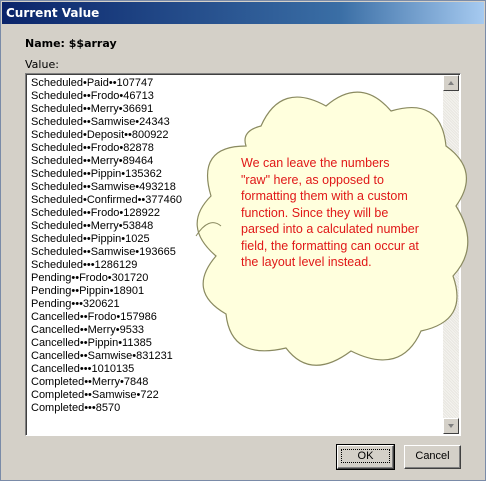 This screenshot has height=481, width=486. What do you see at coordinates (91, 343) in the screenshot?
I see `value-line: Cancelled••Pippin•11385` at bounding box center [91, 343].